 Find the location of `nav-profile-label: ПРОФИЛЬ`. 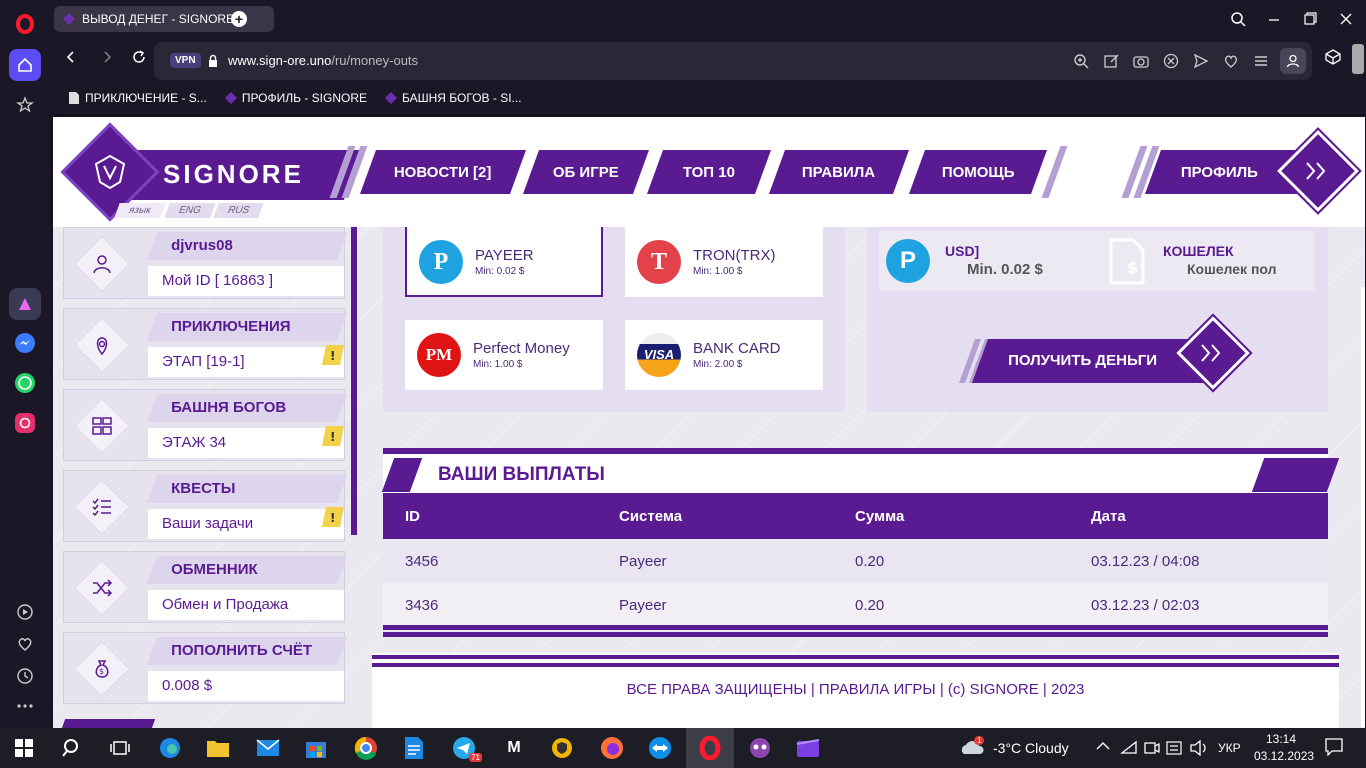

nav-profile-label: ПРОФИЛЬ is located at coordinates (1220, 172).